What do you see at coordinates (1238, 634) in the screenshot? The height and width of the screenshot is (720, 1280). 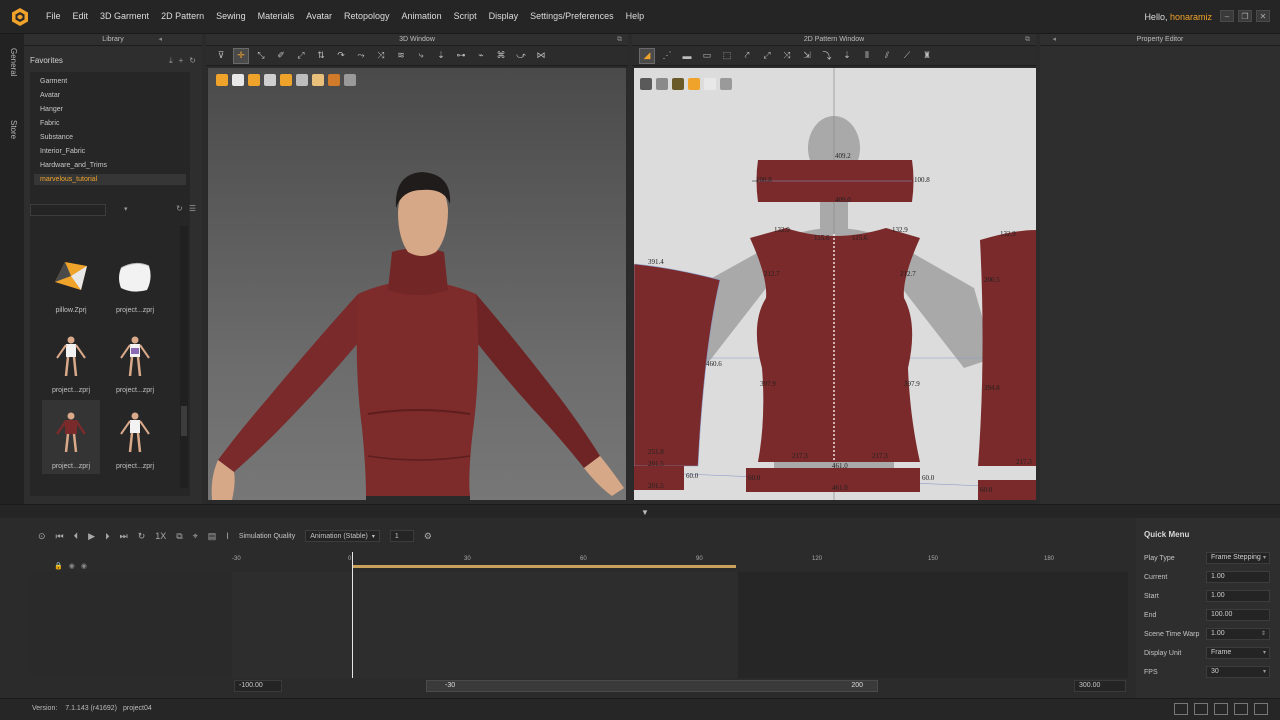 I see `time-warp-stepper: 1.00 ⇕` at bounding box center [1238, 634].